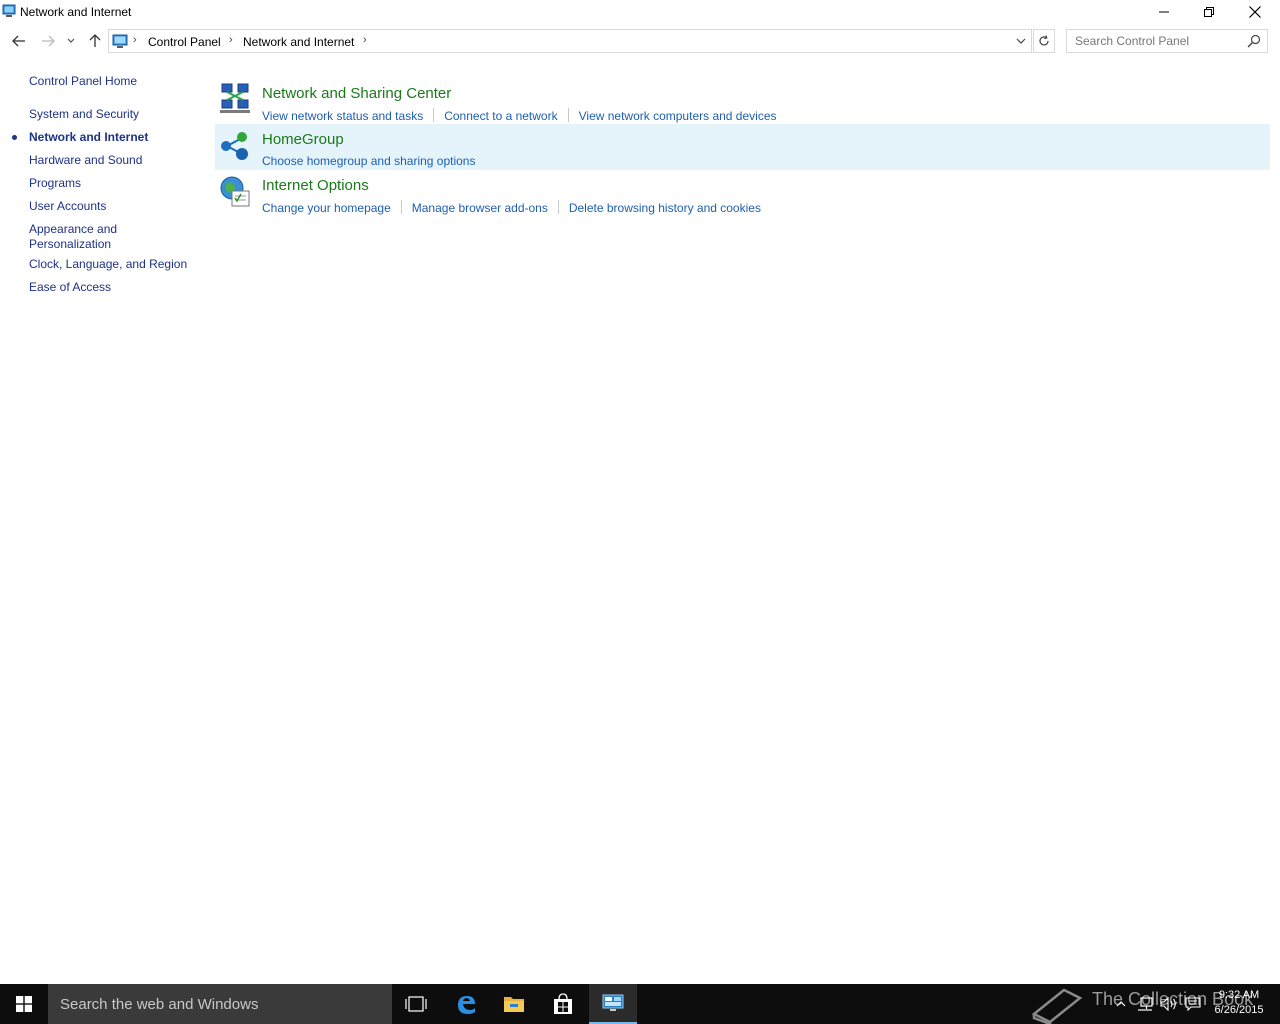 The height and width of the screenshot is (1024, 1280). I want to click on taskbar-search-box: Search the web and Windows, so click(220, 1004).